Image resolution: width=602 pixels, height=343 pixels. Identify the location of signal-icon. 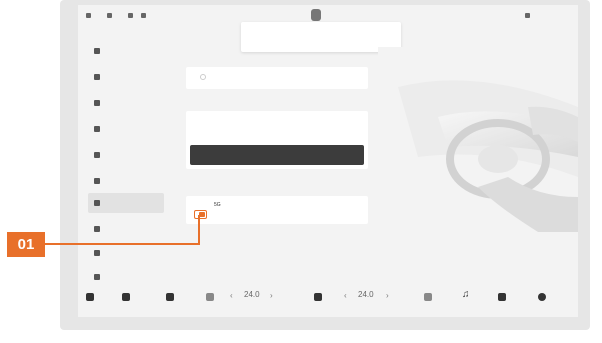
(88, 15).